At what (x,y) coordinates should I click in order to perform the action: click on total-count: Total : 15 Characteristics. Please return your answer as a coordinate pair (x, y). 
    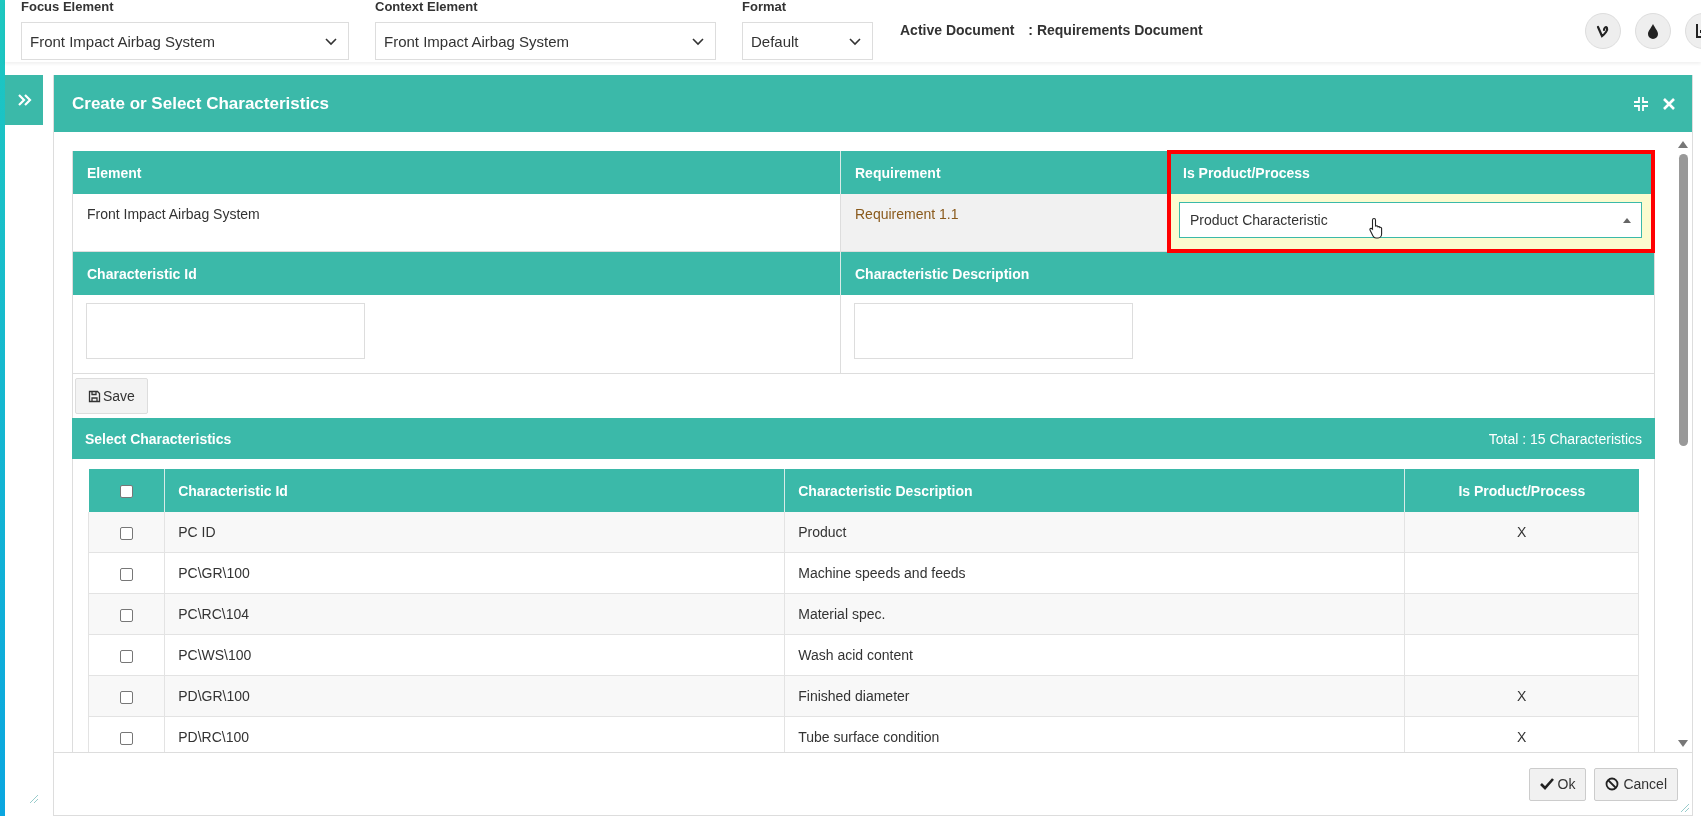
    Looking at the image, I should click on (1565, 438).